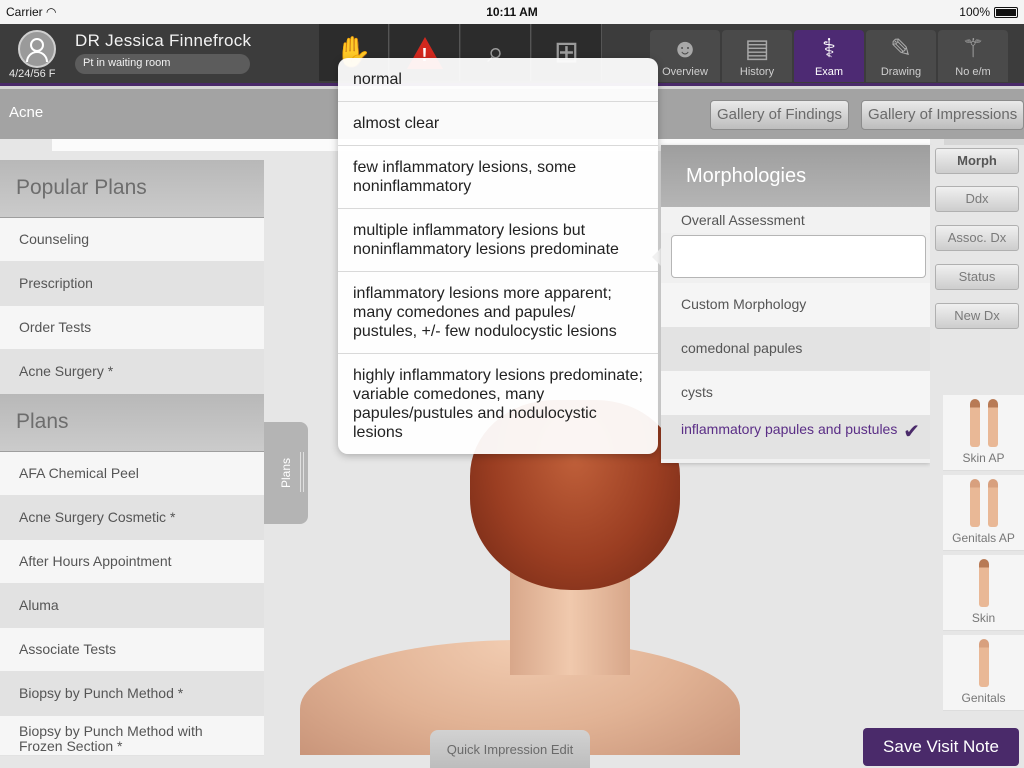 The image size is (1024, 768). I want to click on battery-icon, so click(1006, 13).